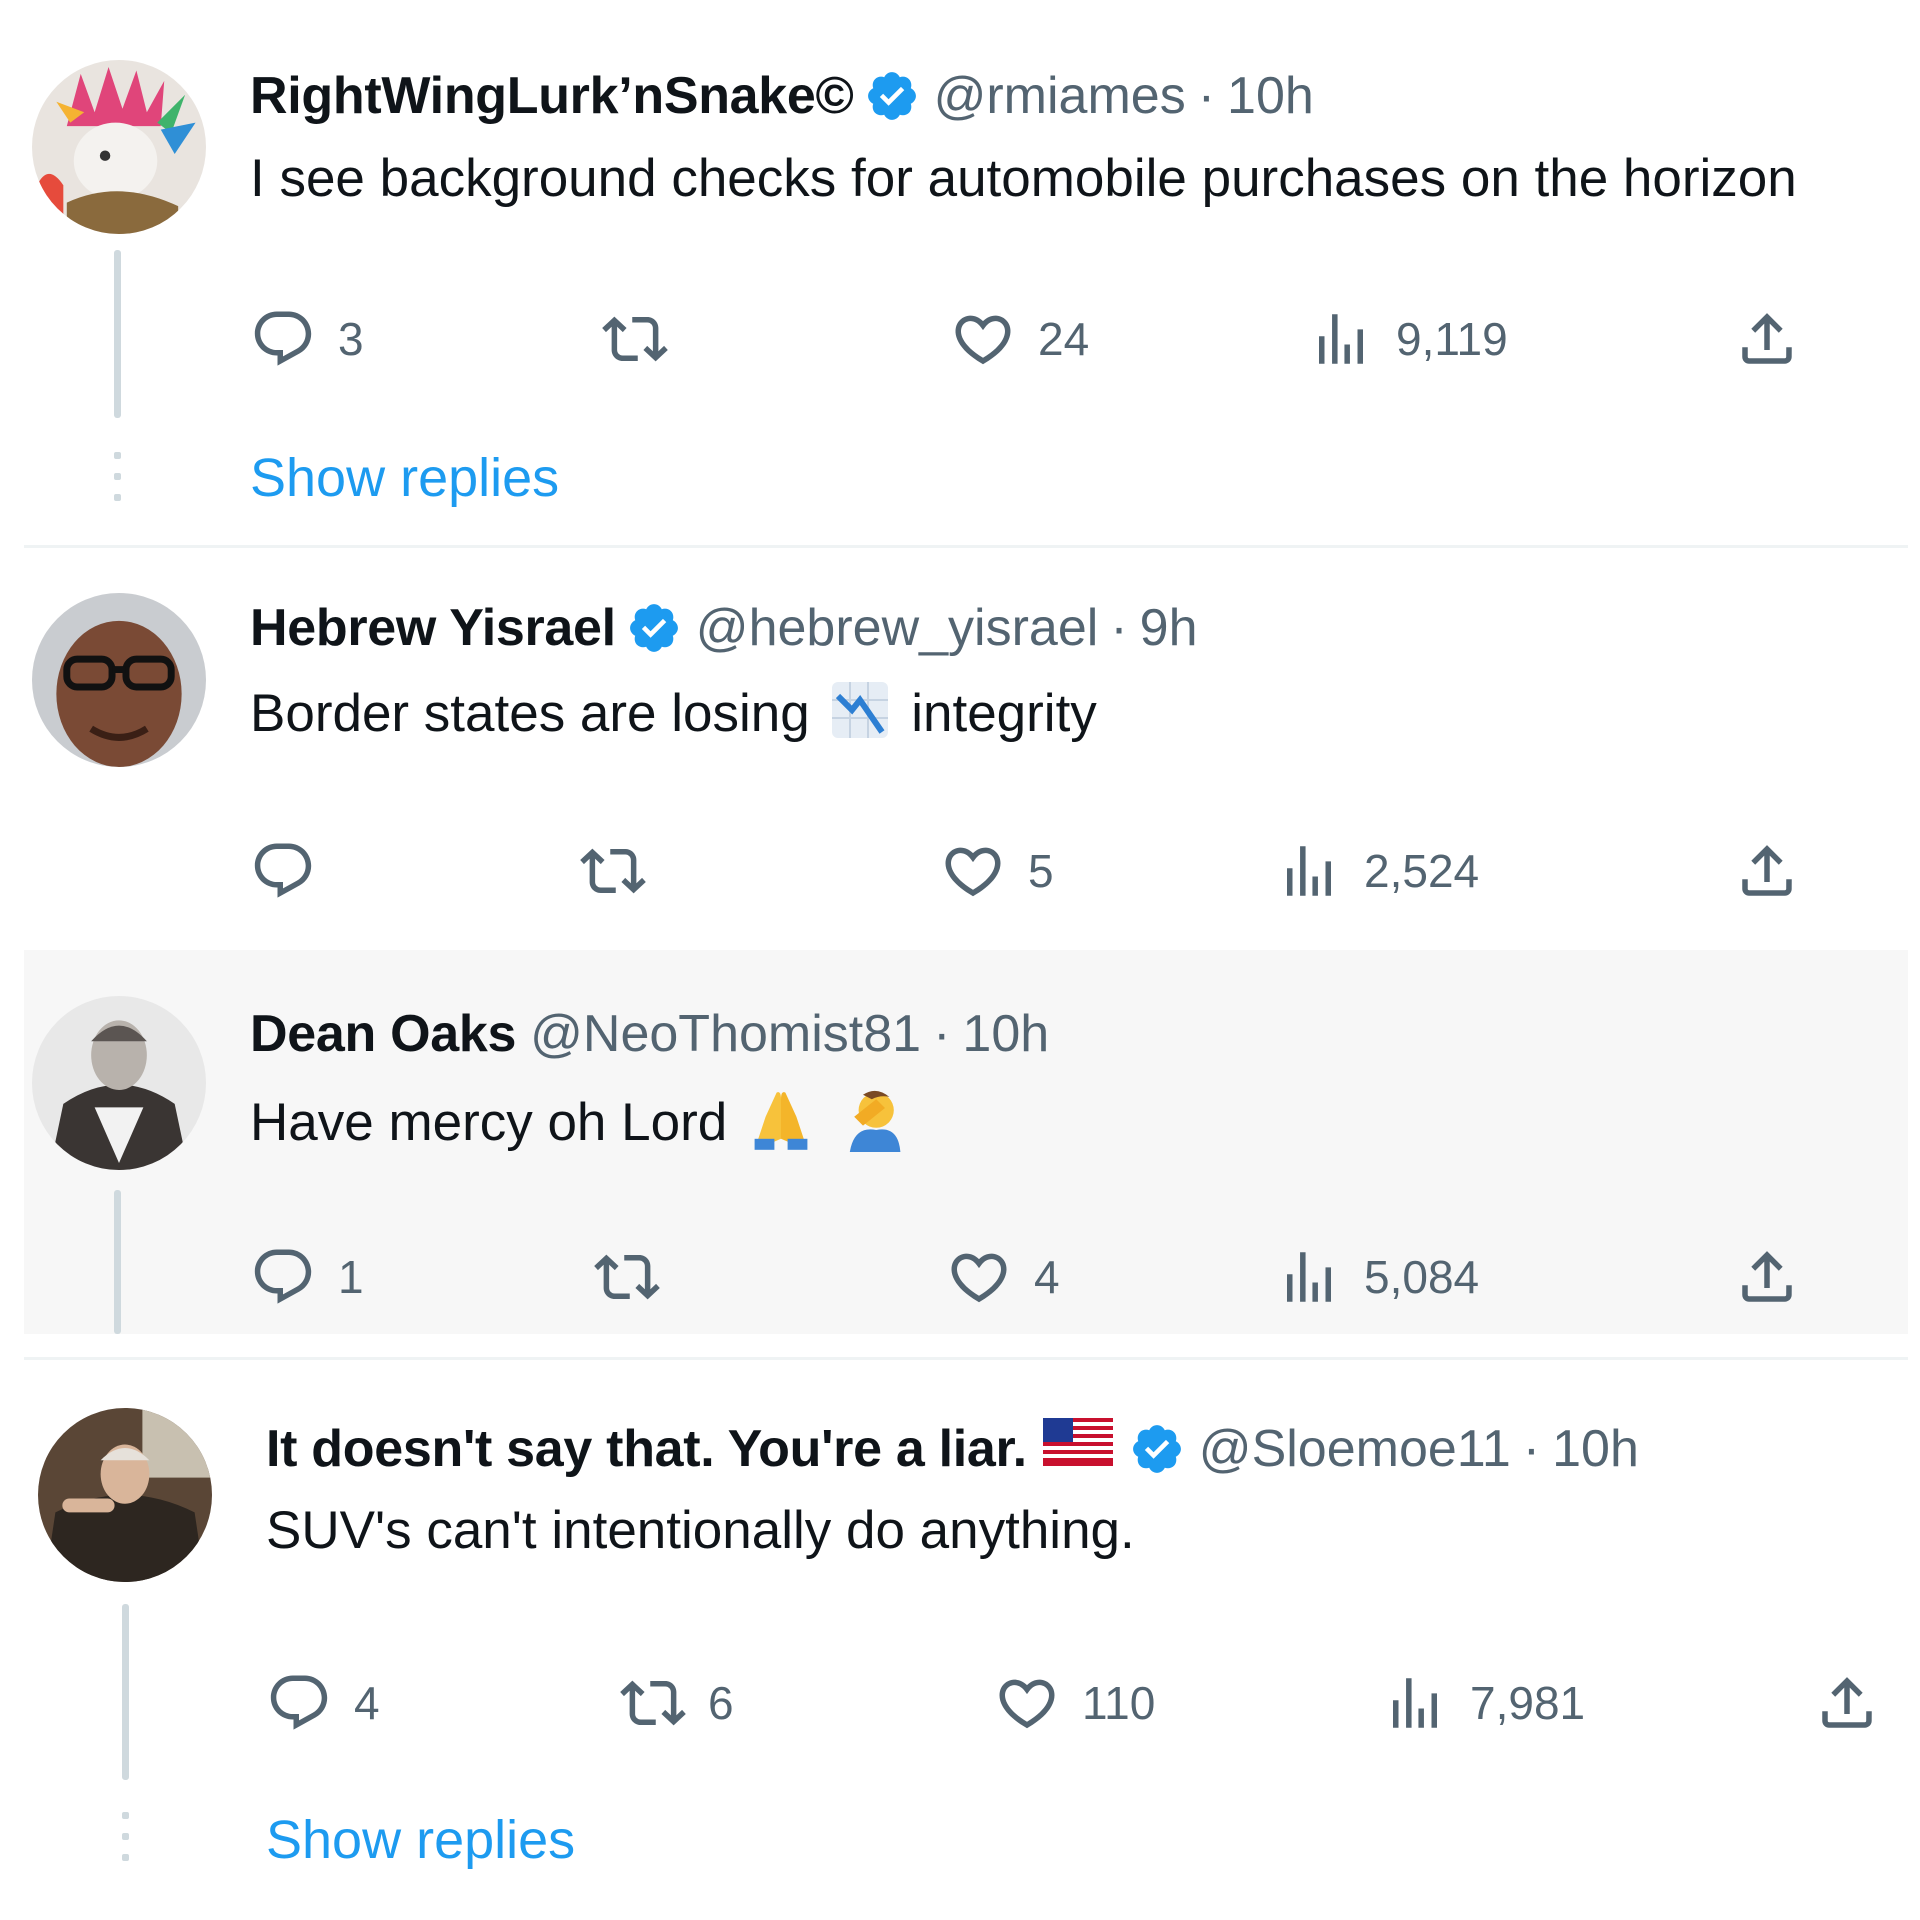 This screenshot has height=1920, width=1920. What do you see at coordinates (552, 96) in the screenshot?
I see `display-name: RightWingLurk’nSnake©` at bounding box center [552, 96].